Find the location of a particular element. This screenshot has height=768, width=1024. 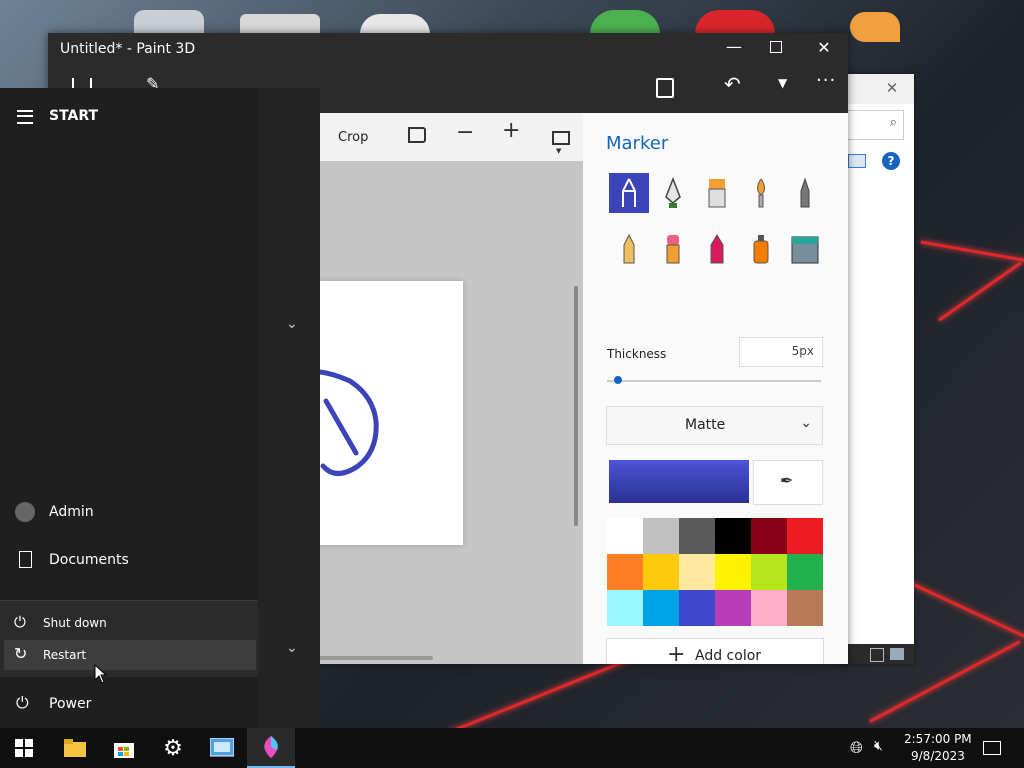

zoom-out-icon: − is located at coordinates (465, 132).